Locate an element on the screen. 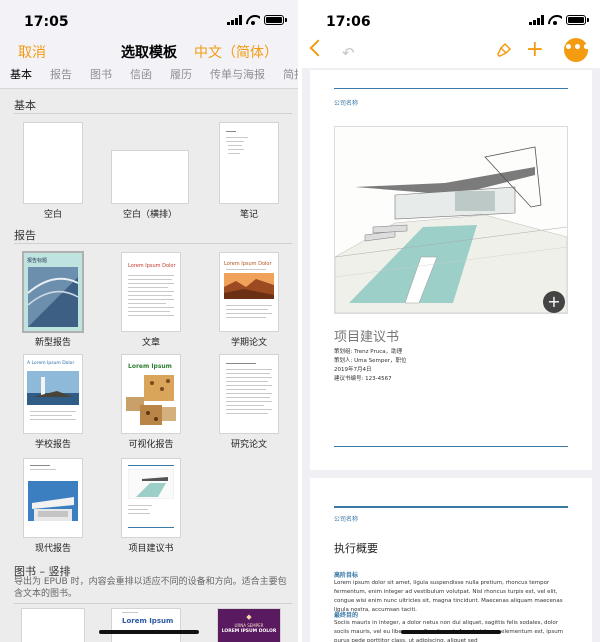  template-article: Lorem Ipsum Dolor 文章 is located at coordinates (151, 300).